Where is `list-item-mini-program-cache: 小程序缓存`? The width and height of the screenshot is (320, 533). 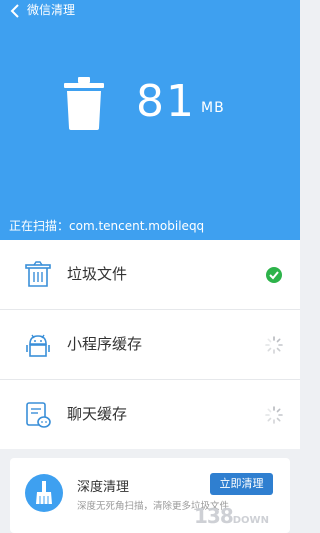
list-item-mini-program-cache: 小程序缓存 is located at coordinates (150, 345).